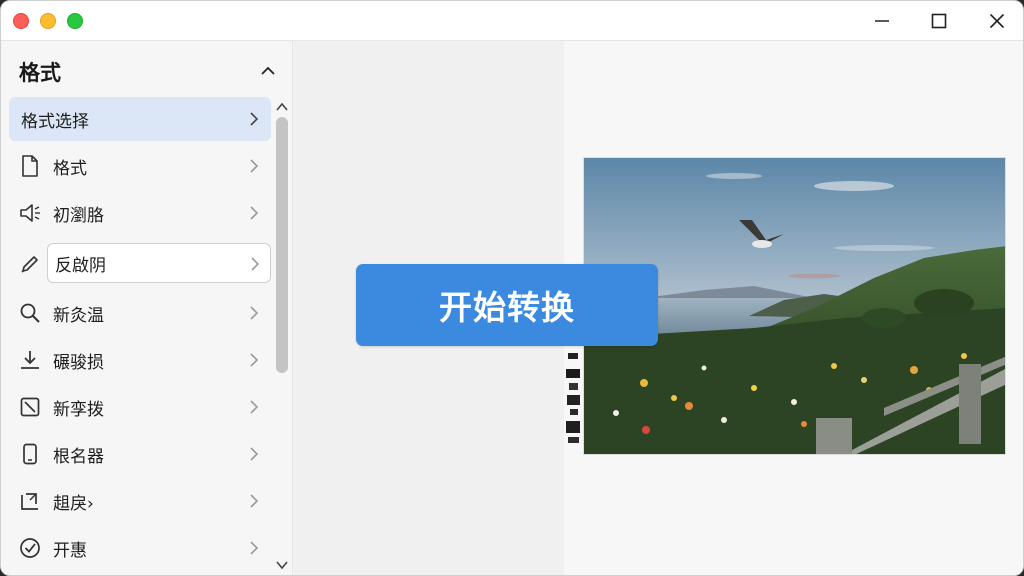 This screenshot has height=576, width=1024. I want to click on sidebar-item-label: 格式, so click(70, 168).